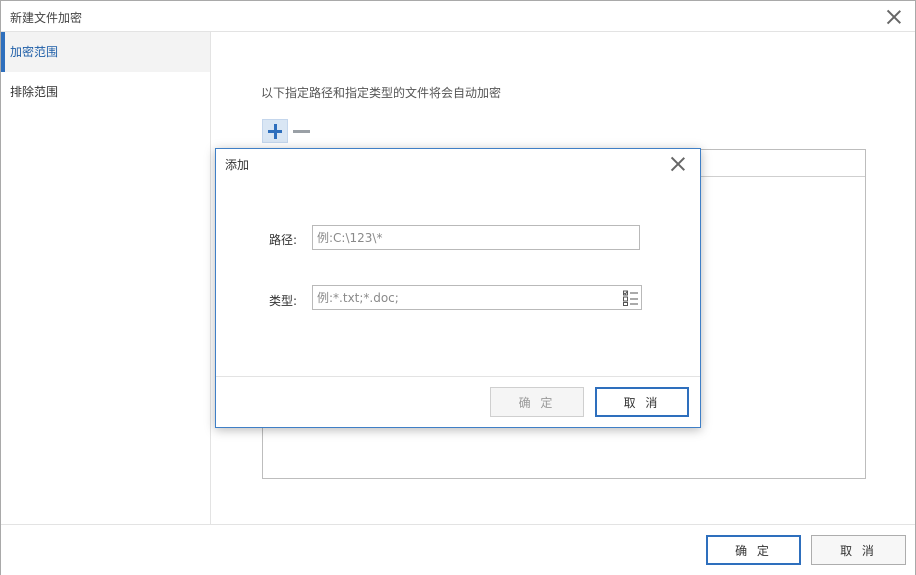  What do you see at coordinates (458, 402) in the screenshot?
I see `dialog-footer: 确 定 取 消` at bounding box center [458, 402].